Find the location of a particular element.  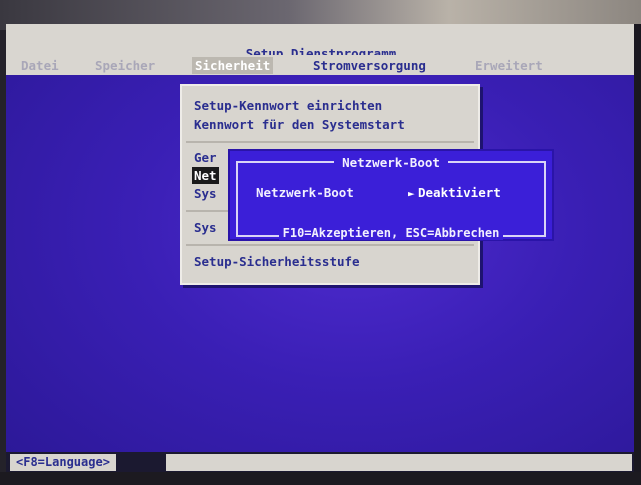

dialog-setting-label: Netzwerk-Boot is located at coordinates (305, 192).